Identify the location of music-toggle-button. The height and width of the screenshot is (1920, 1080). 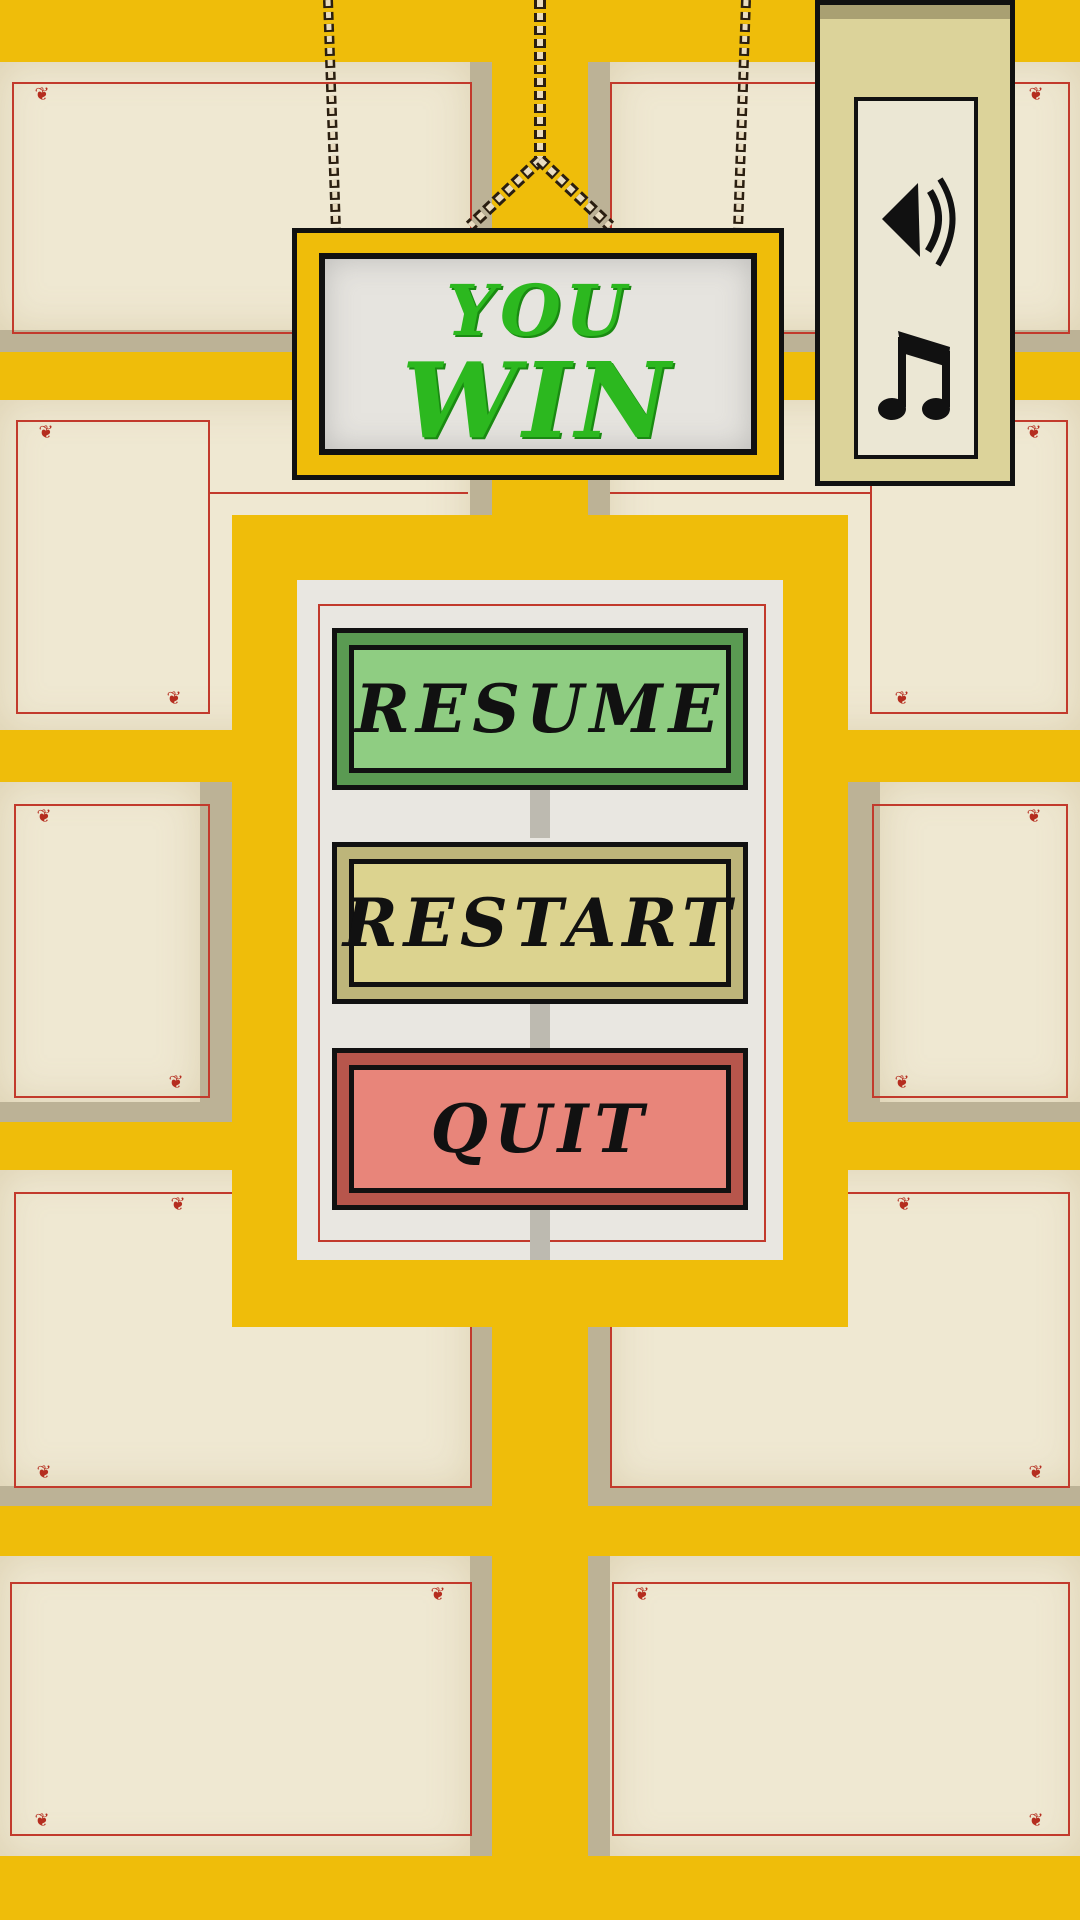
(916, 376).